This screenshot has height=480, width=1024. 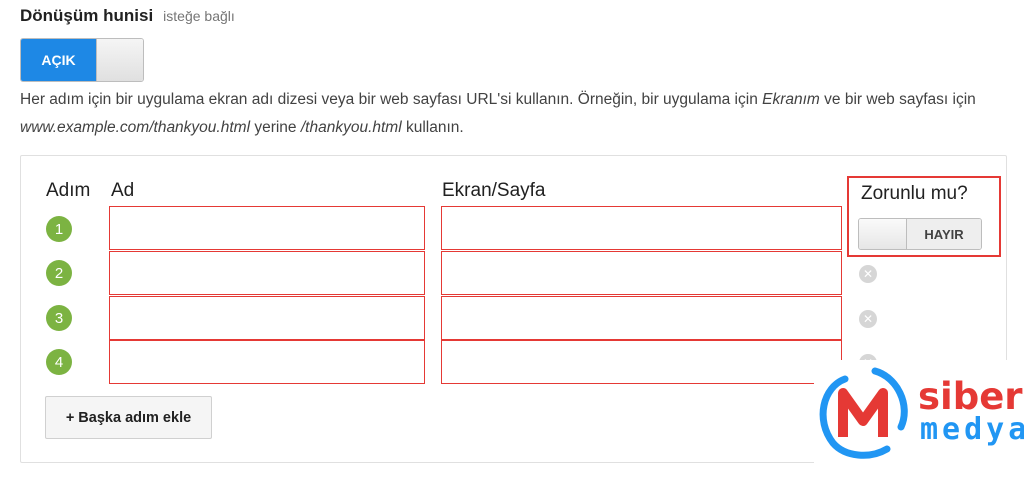 I want to click on section-header: Dönüşüm hunisi isteğe bağlı, so click(x=127, y=16).